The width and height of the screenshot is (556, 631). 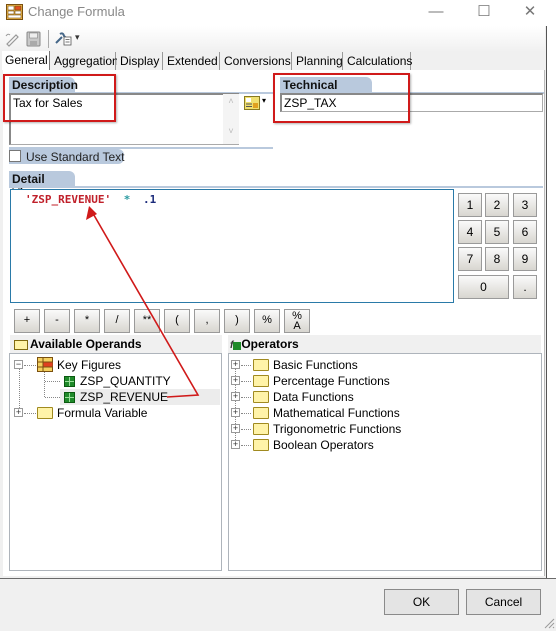 What do you see at coordinates (57, 321) in the screenshot?
I see `operator-minus-button: -` at bounding box center [57, 321].